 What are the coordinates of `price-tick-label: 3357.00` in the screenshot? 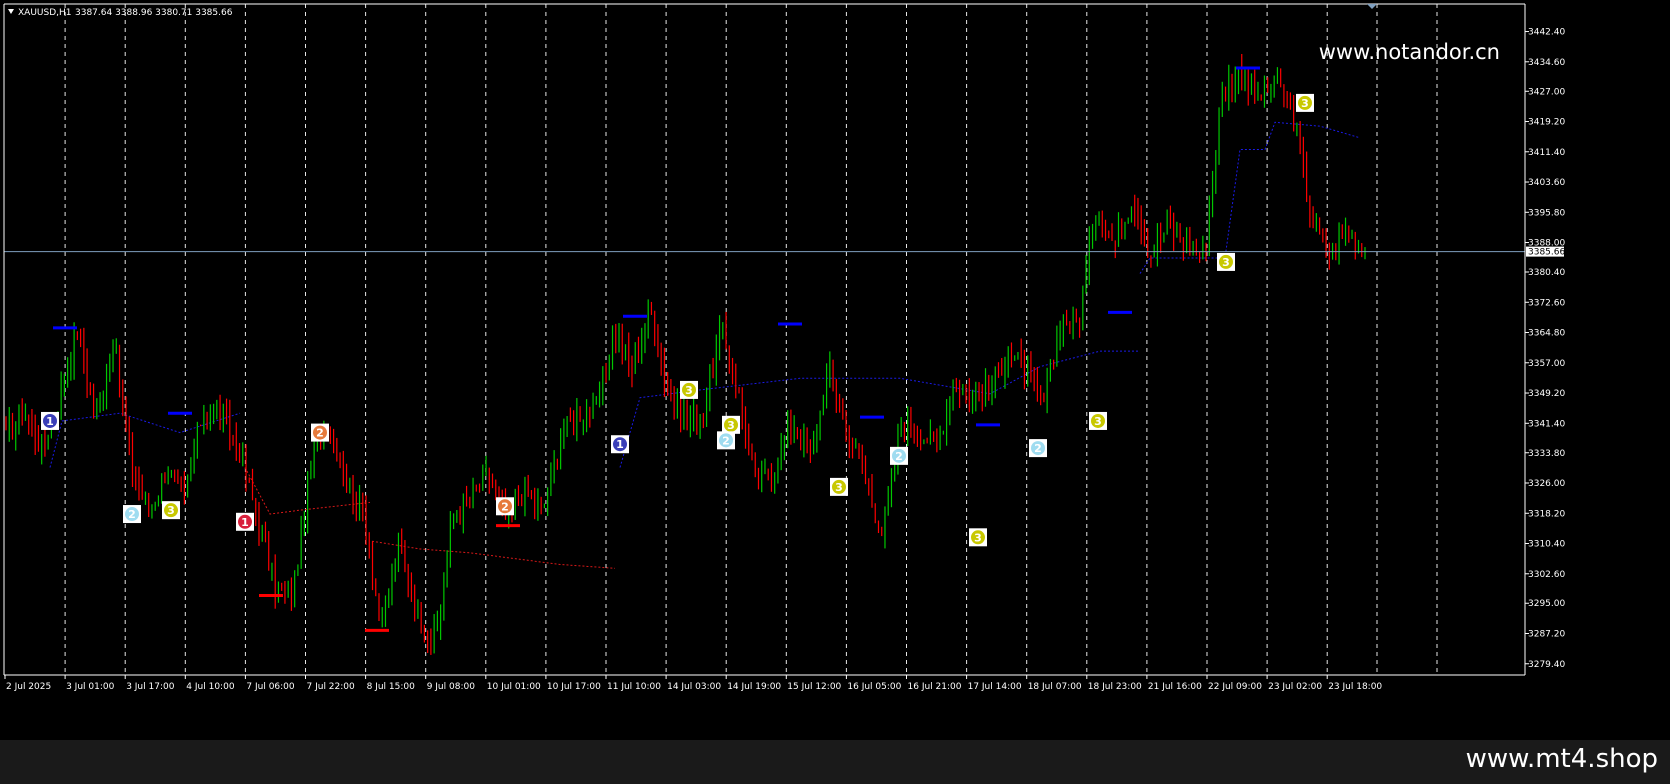 It's located at (1546, 364).